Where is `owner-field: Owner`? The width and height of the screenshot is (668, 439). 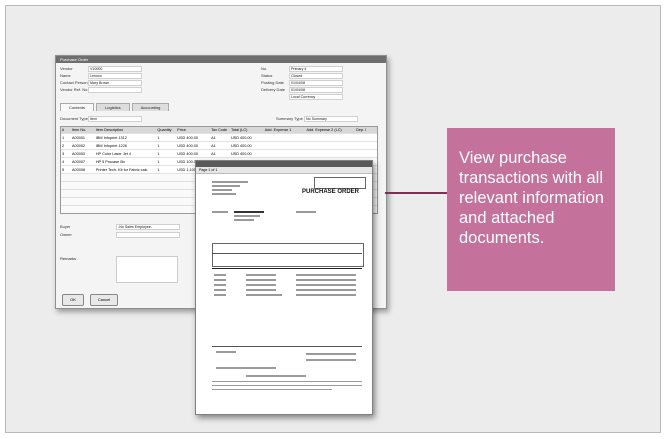 owner-field: Owner is located at coordinates (120, 234).